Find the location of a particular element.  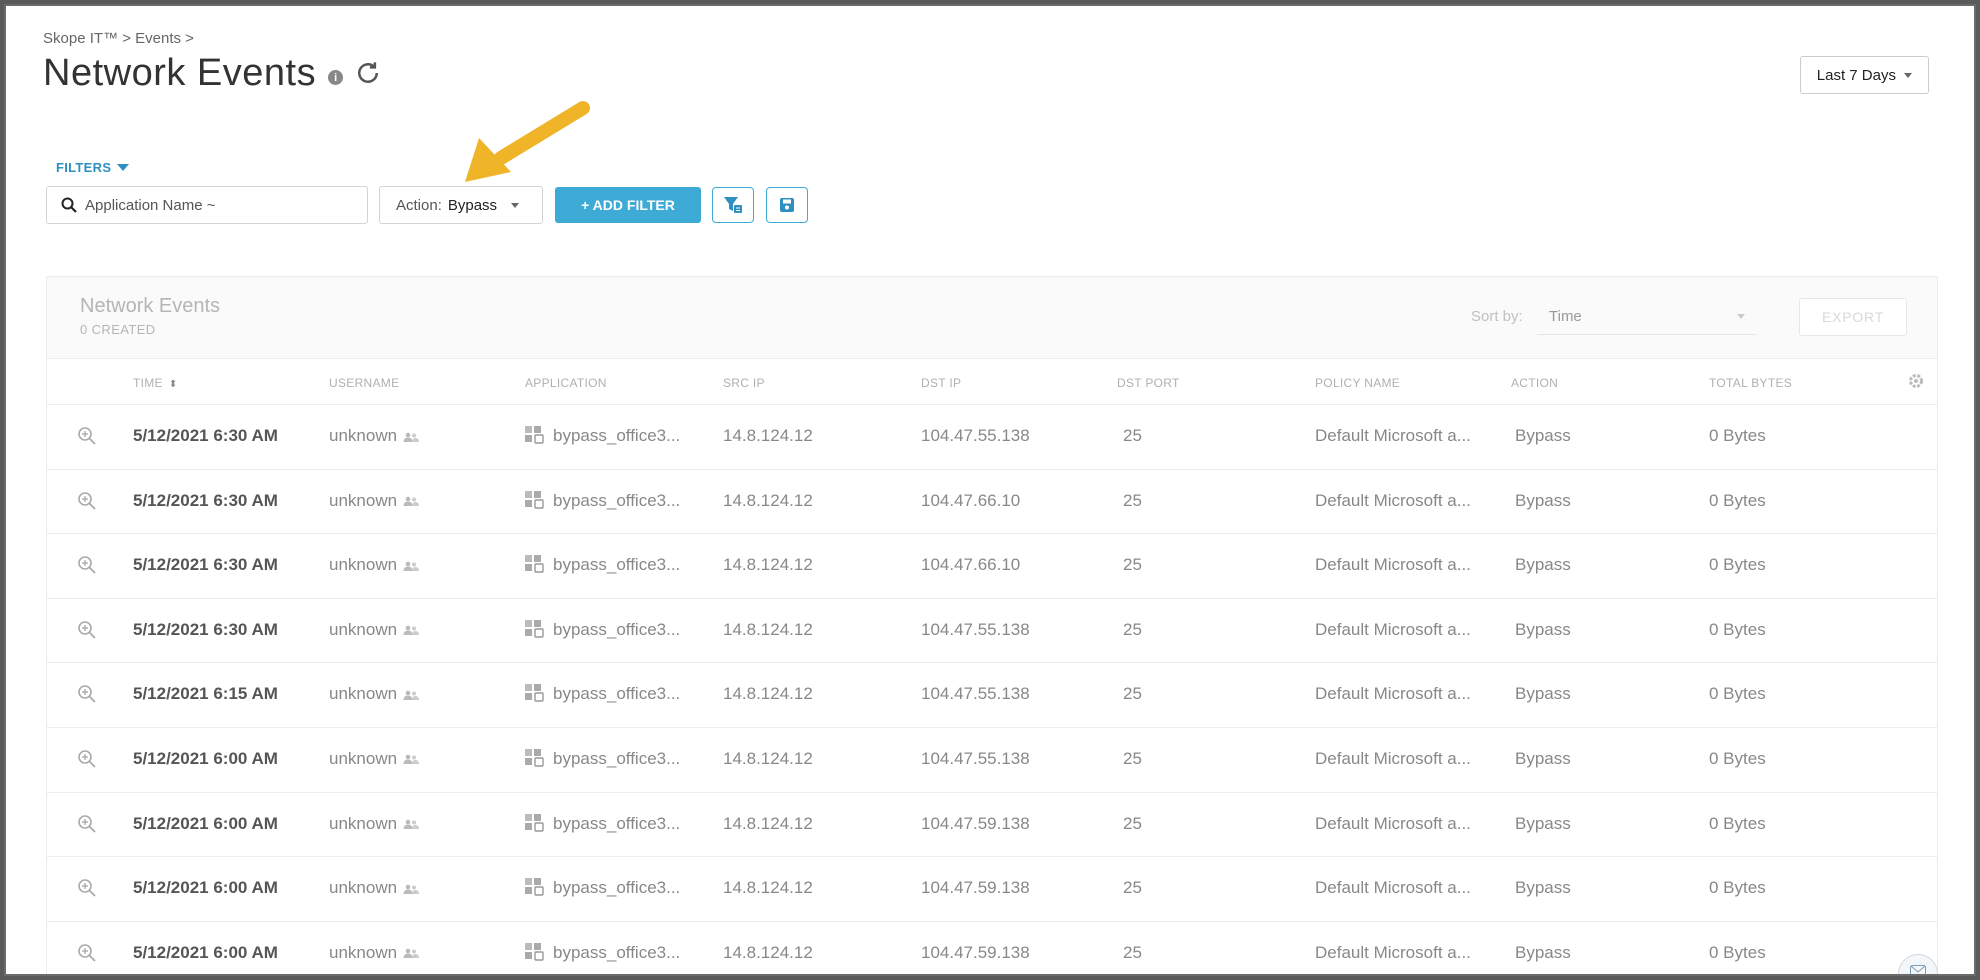

action-filter-dropdown: Action: Bypass is located at coordinates (461, 205).